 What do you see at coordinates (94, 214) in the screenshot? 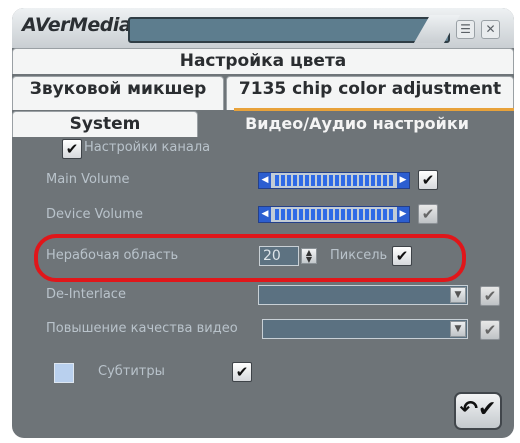
I see `device-volume-label: Device Volume` at bounding box center [94, 214].